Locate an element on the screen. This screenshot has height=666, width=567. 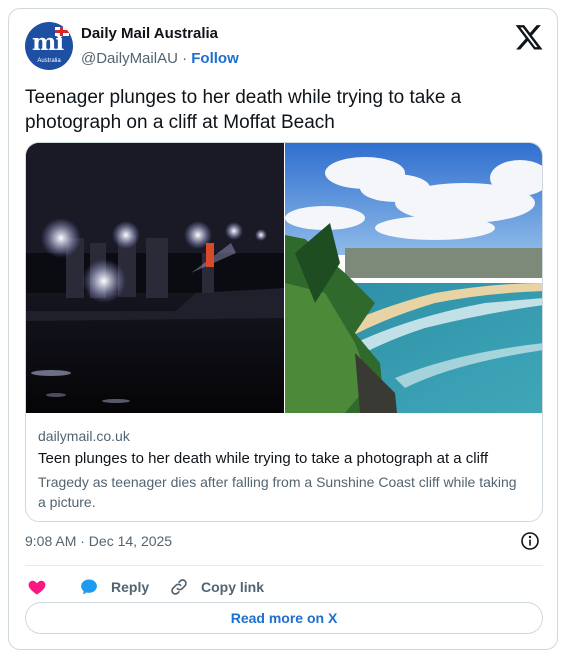
info-icon is located at coordinates (530, 541).